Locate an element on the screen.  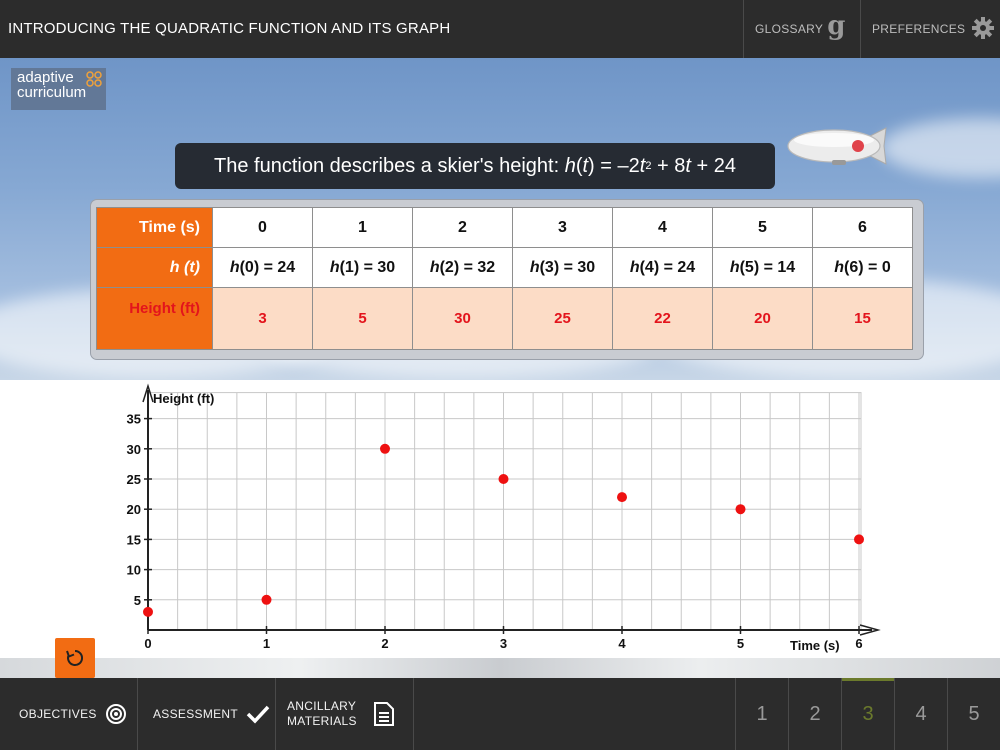
adaptive-curriculum-logo: adaptive curriculum is located at coordinates (58, 89).